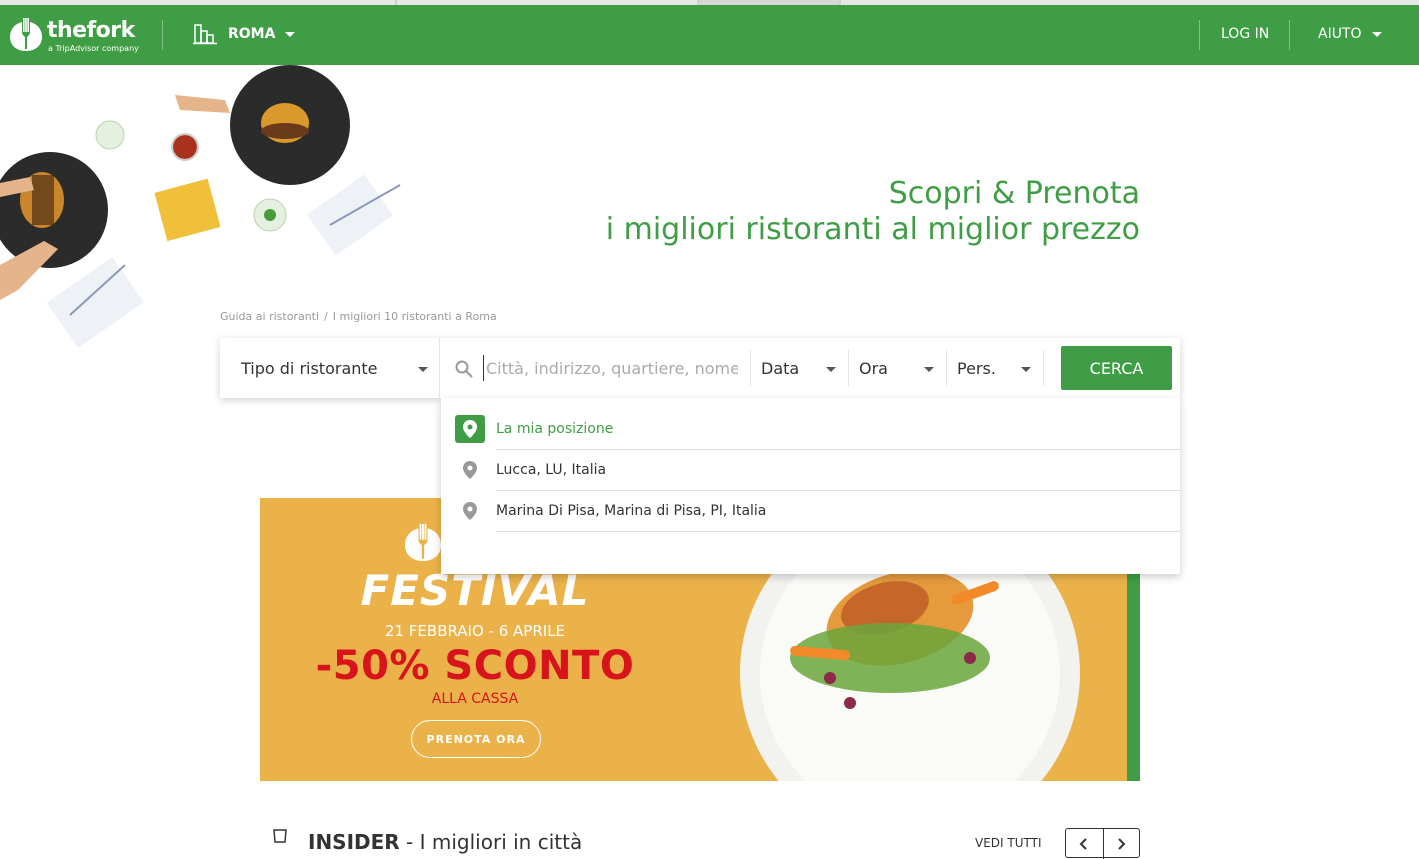 The image size is (1419, 859). I want to click on tagline-line-1: Scopri & Prenota, so click(1014, 193).